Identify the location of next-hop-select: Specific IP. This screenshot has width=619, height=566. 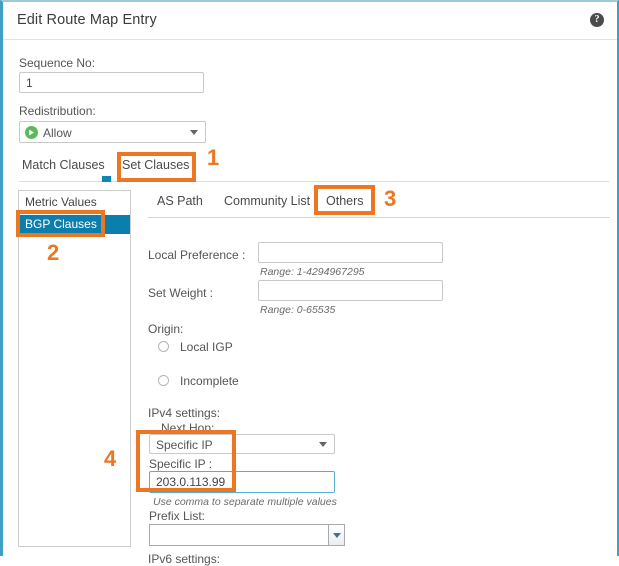
(242, 444).